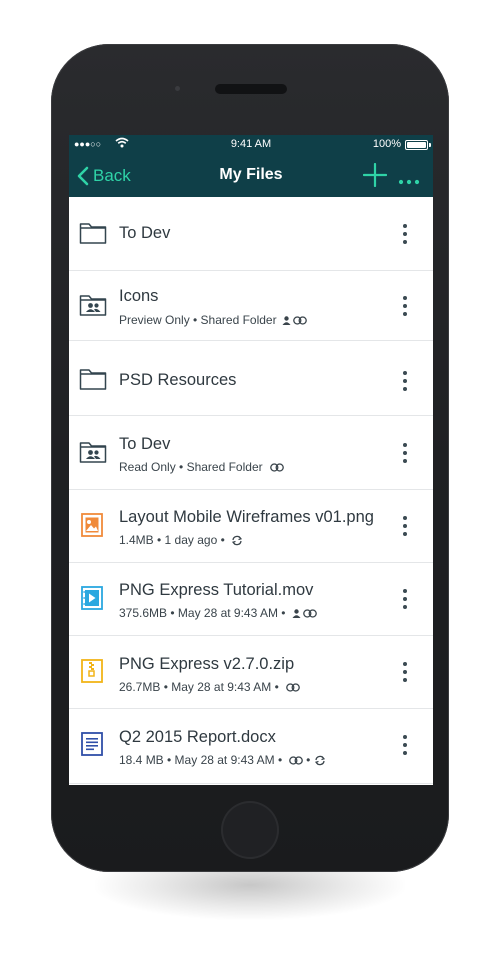  I want to click on file-row-to-dev-shared: To Dev Read Only • Shared Folder, so click(251, 453).